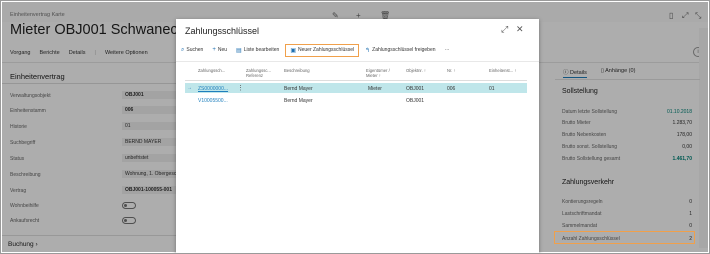  What do you see at coordinates (506, 70) in the screenshot?
I see `column-header-einheitenstamm: Einheitenst... ↑` at bounding box center [506, 70].